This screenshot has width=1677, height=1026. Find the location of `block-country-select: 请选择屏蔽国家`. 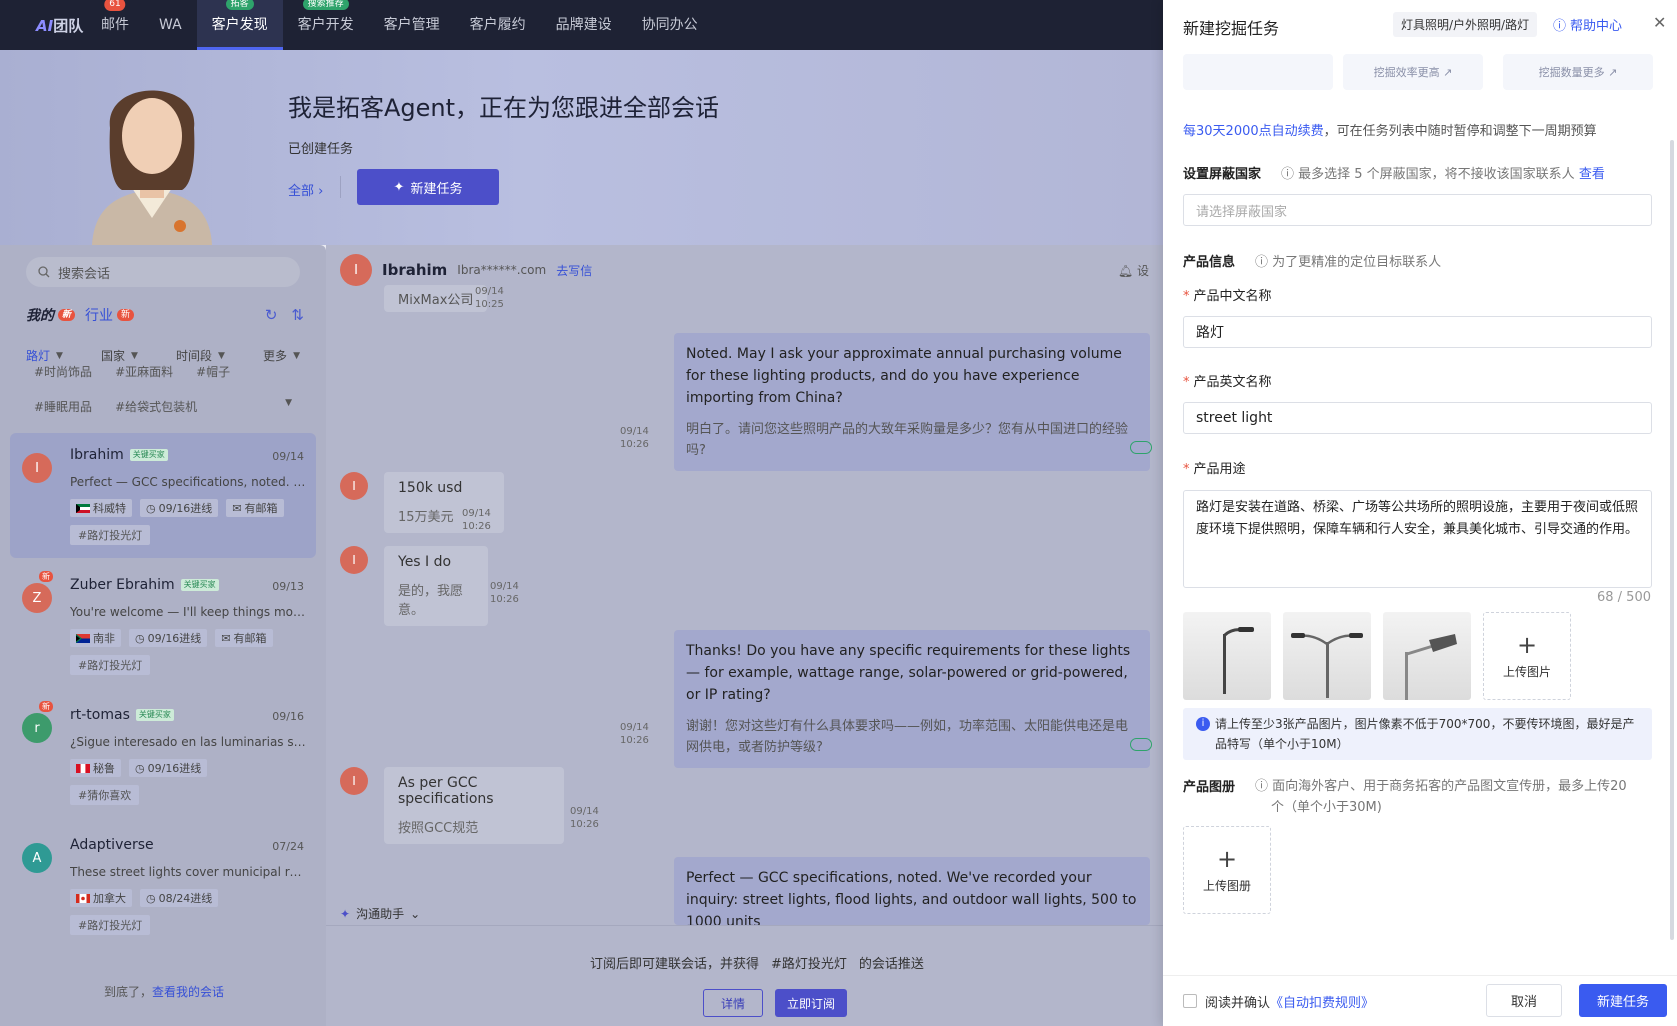

block-country-select: 请选择屏蔽国家 is located at coordinates (1417, 210).